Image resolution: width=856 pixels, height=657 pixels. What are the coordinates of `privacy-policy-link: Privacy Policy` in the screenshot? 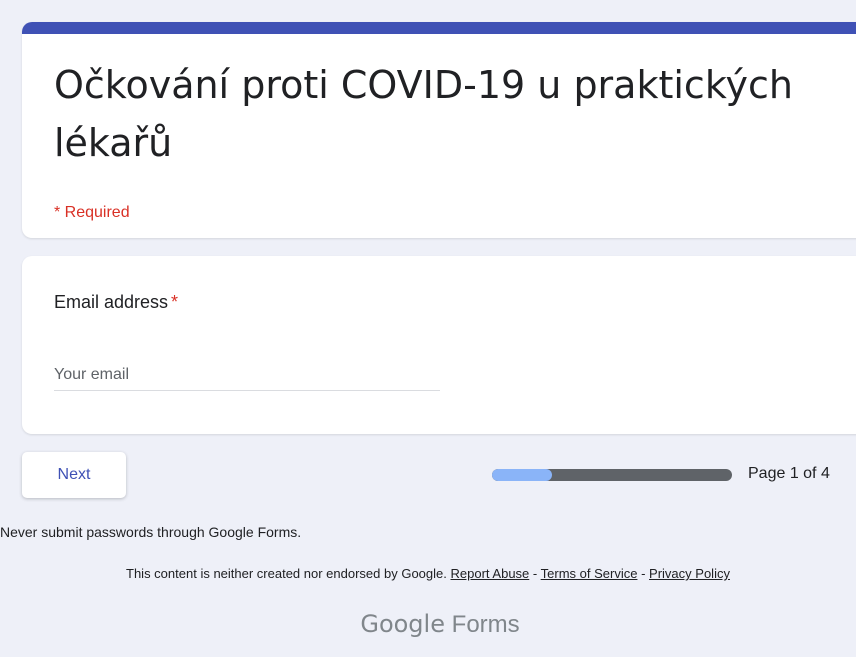 It's located at (689, 573).